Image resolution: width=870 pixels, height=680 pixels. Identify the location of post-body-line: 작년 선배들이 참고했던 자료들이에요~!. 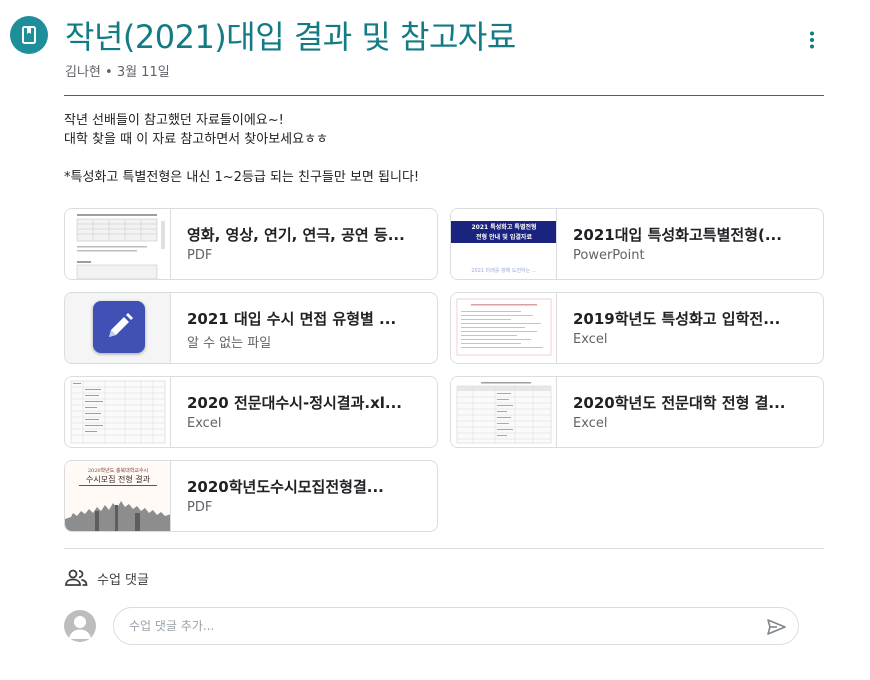
(174, 120).